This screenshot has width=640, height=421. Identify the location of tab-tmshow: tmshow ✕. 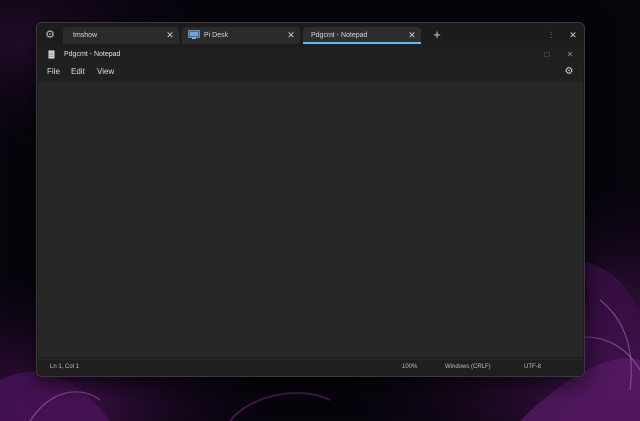
(121, 35).